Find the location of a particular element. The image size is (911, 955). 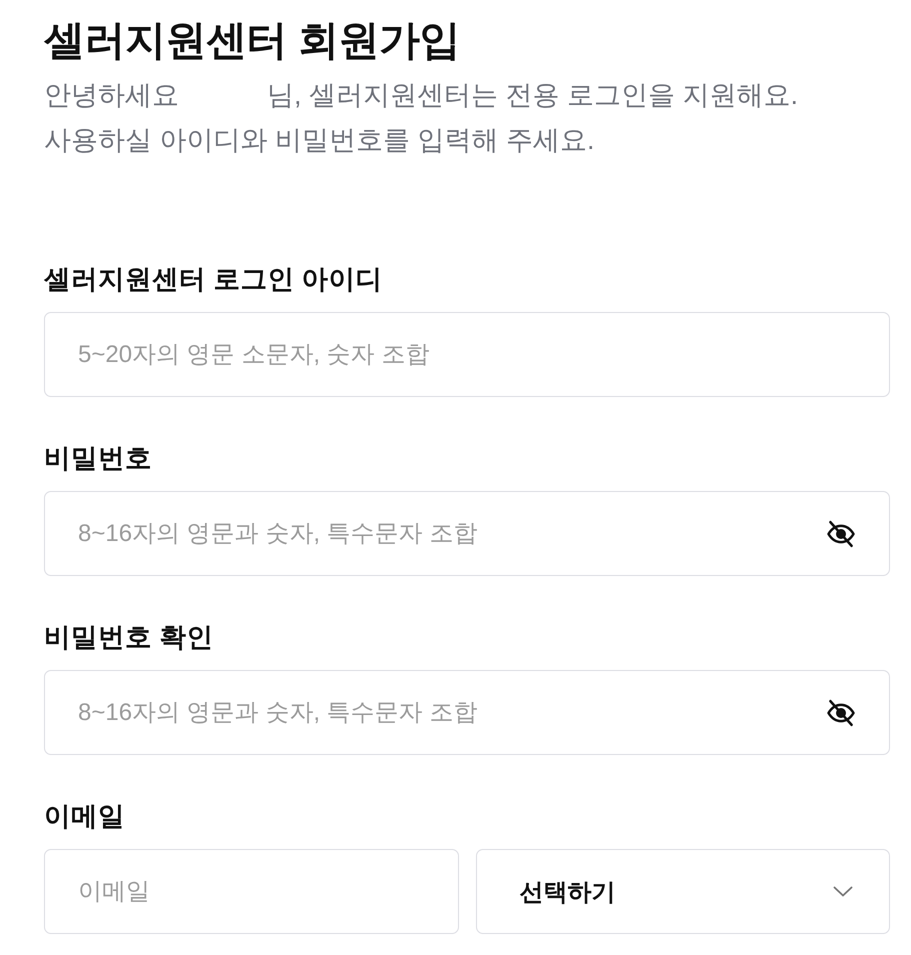

input-field: 5~20자의 영문 소문자, 숫자 조합 is located at coordinates (467, 354).